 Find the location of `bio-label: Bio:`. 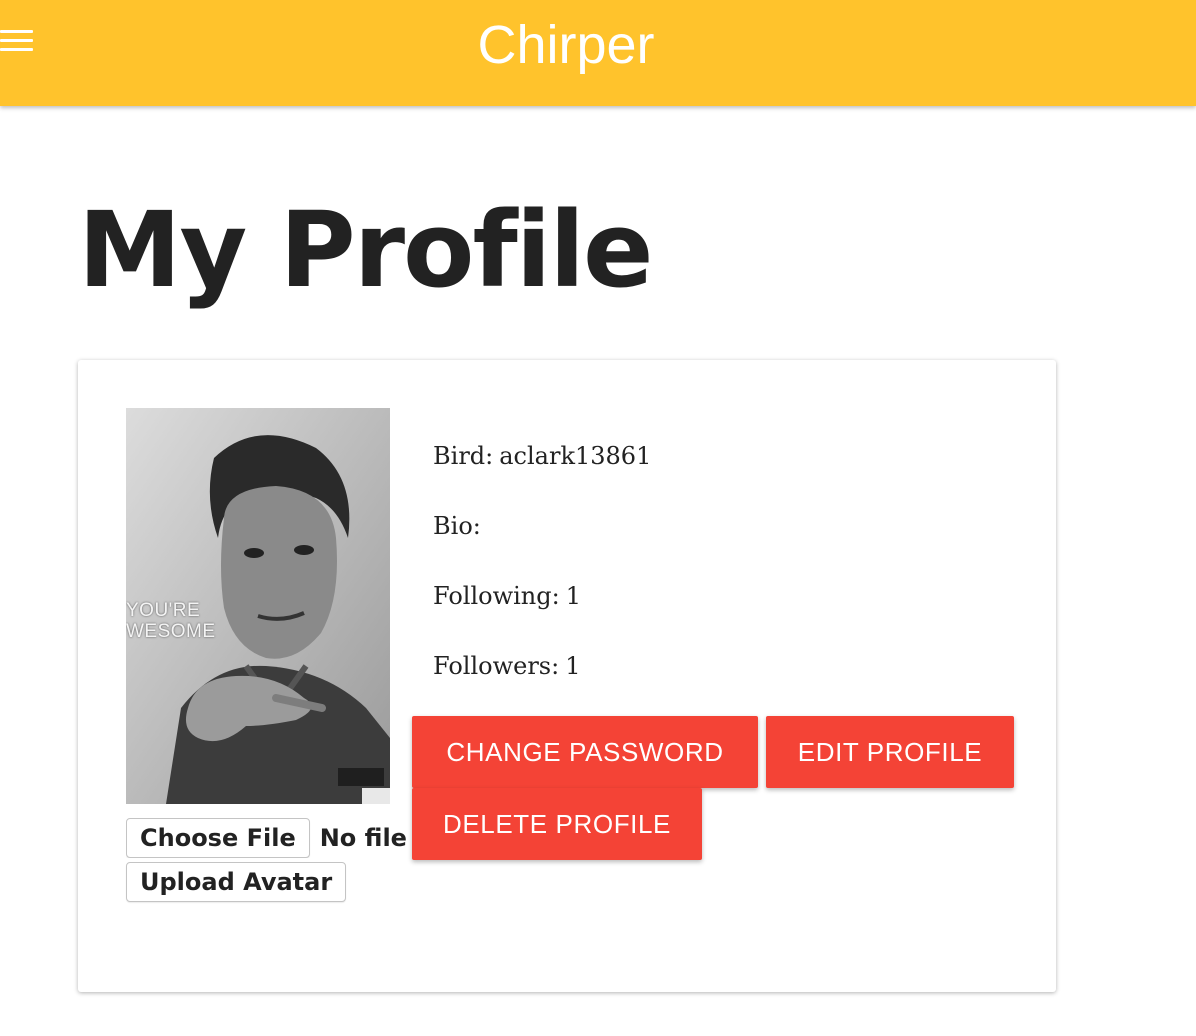

bio-label: Bio: is located at coordinates (457, 526).